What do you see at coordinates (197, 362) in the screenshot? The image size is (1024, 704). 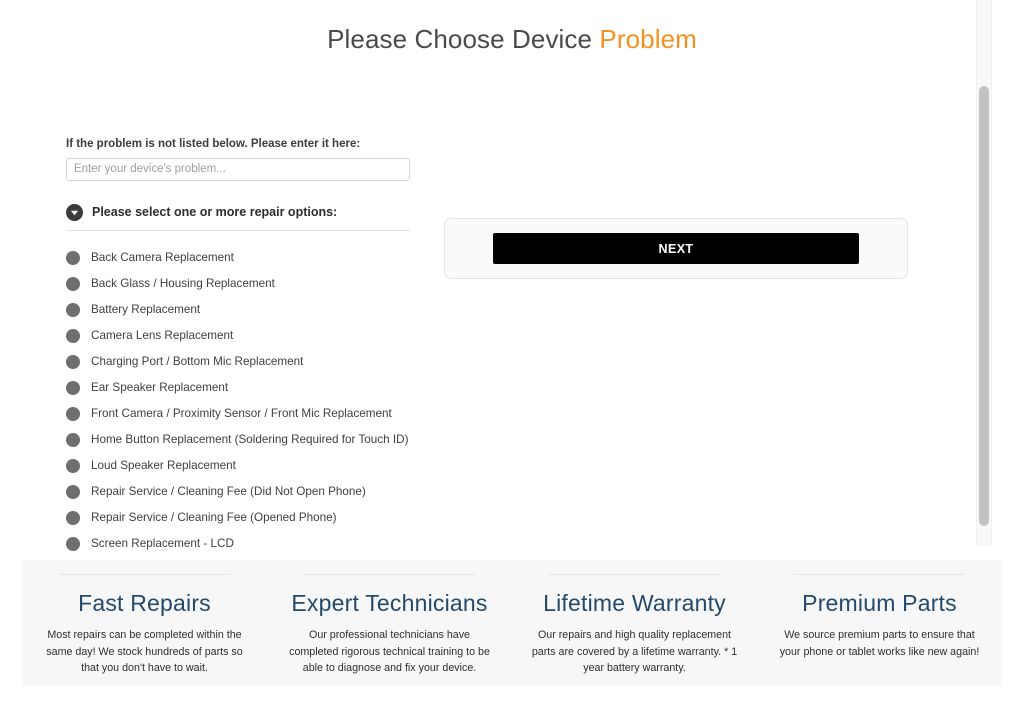 I see `repair-option-label: Charging Port / Bottom Mic Replacement` at bounding box center [197, 362].